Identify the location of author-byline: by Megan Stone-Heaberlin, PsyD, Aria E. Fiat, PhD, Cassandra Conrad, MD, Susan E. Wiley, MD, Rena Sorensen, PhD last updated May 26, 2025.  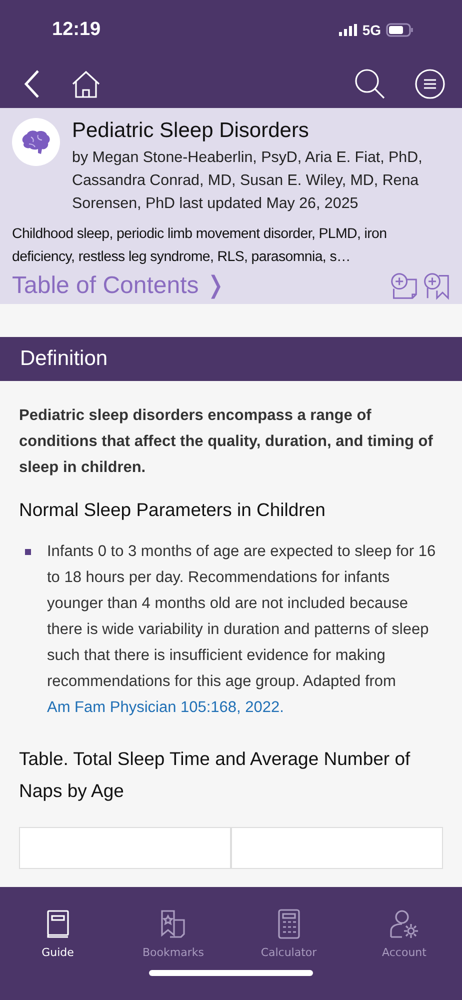
(248, 181).